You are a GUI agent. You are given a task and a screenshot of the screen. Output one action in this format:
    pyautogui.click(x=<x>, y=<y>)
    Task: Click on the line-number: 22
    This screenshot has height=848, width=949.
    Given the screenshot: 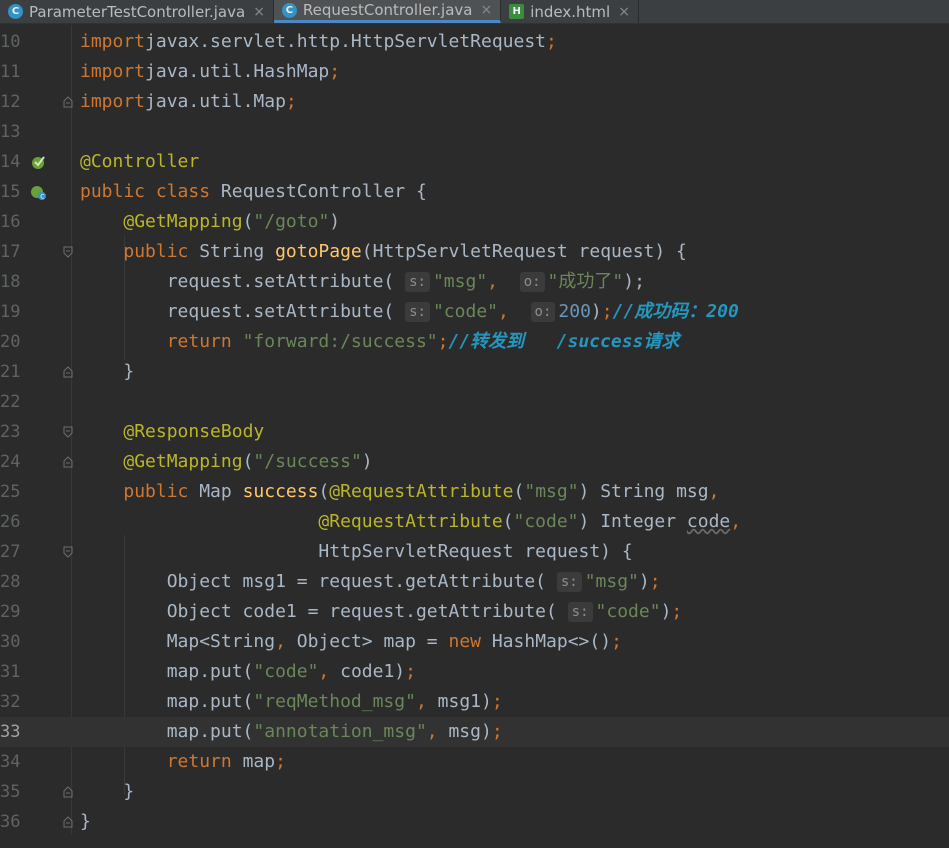 What is the action you would take?
    pyautogui.click(x=10, y=402)
    